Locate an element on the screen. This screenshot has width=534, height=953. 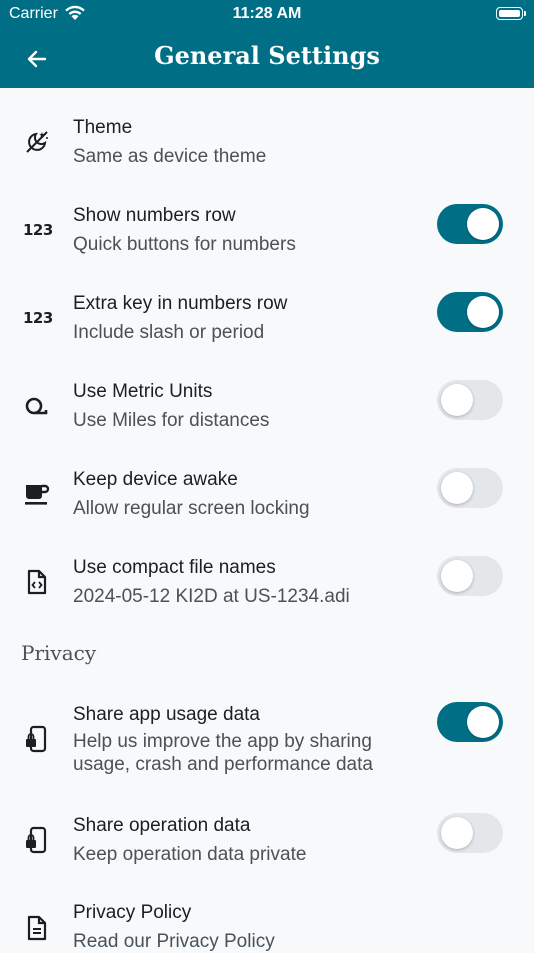
show-numbers-row-toggle is located at coordinates (470, 224).